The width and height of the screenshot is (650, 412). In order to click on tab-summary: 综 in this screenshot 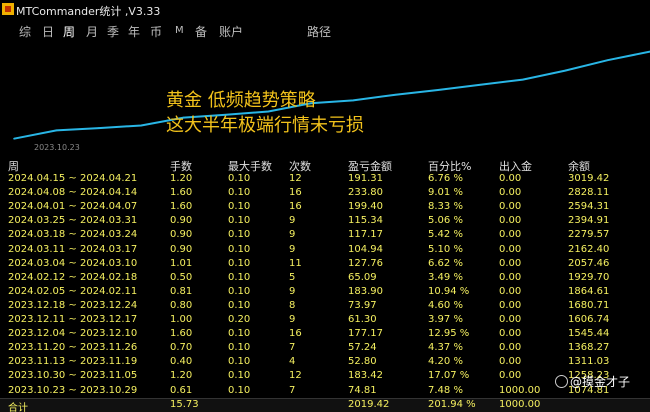, I will do `click(25, 31)`.